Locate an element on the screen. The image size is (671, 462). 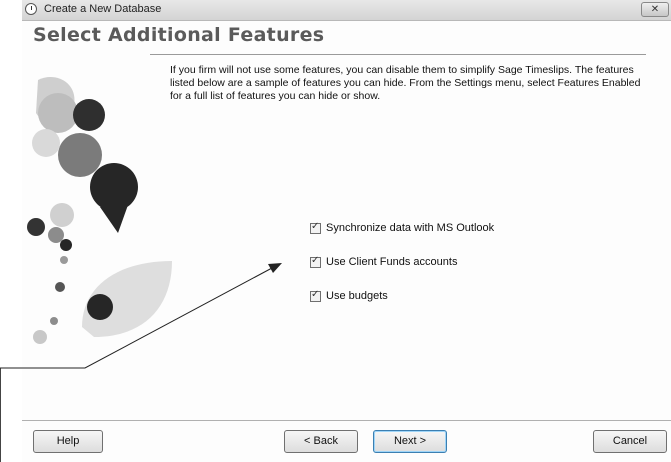
app-icon is located at coordinates (31, 9).